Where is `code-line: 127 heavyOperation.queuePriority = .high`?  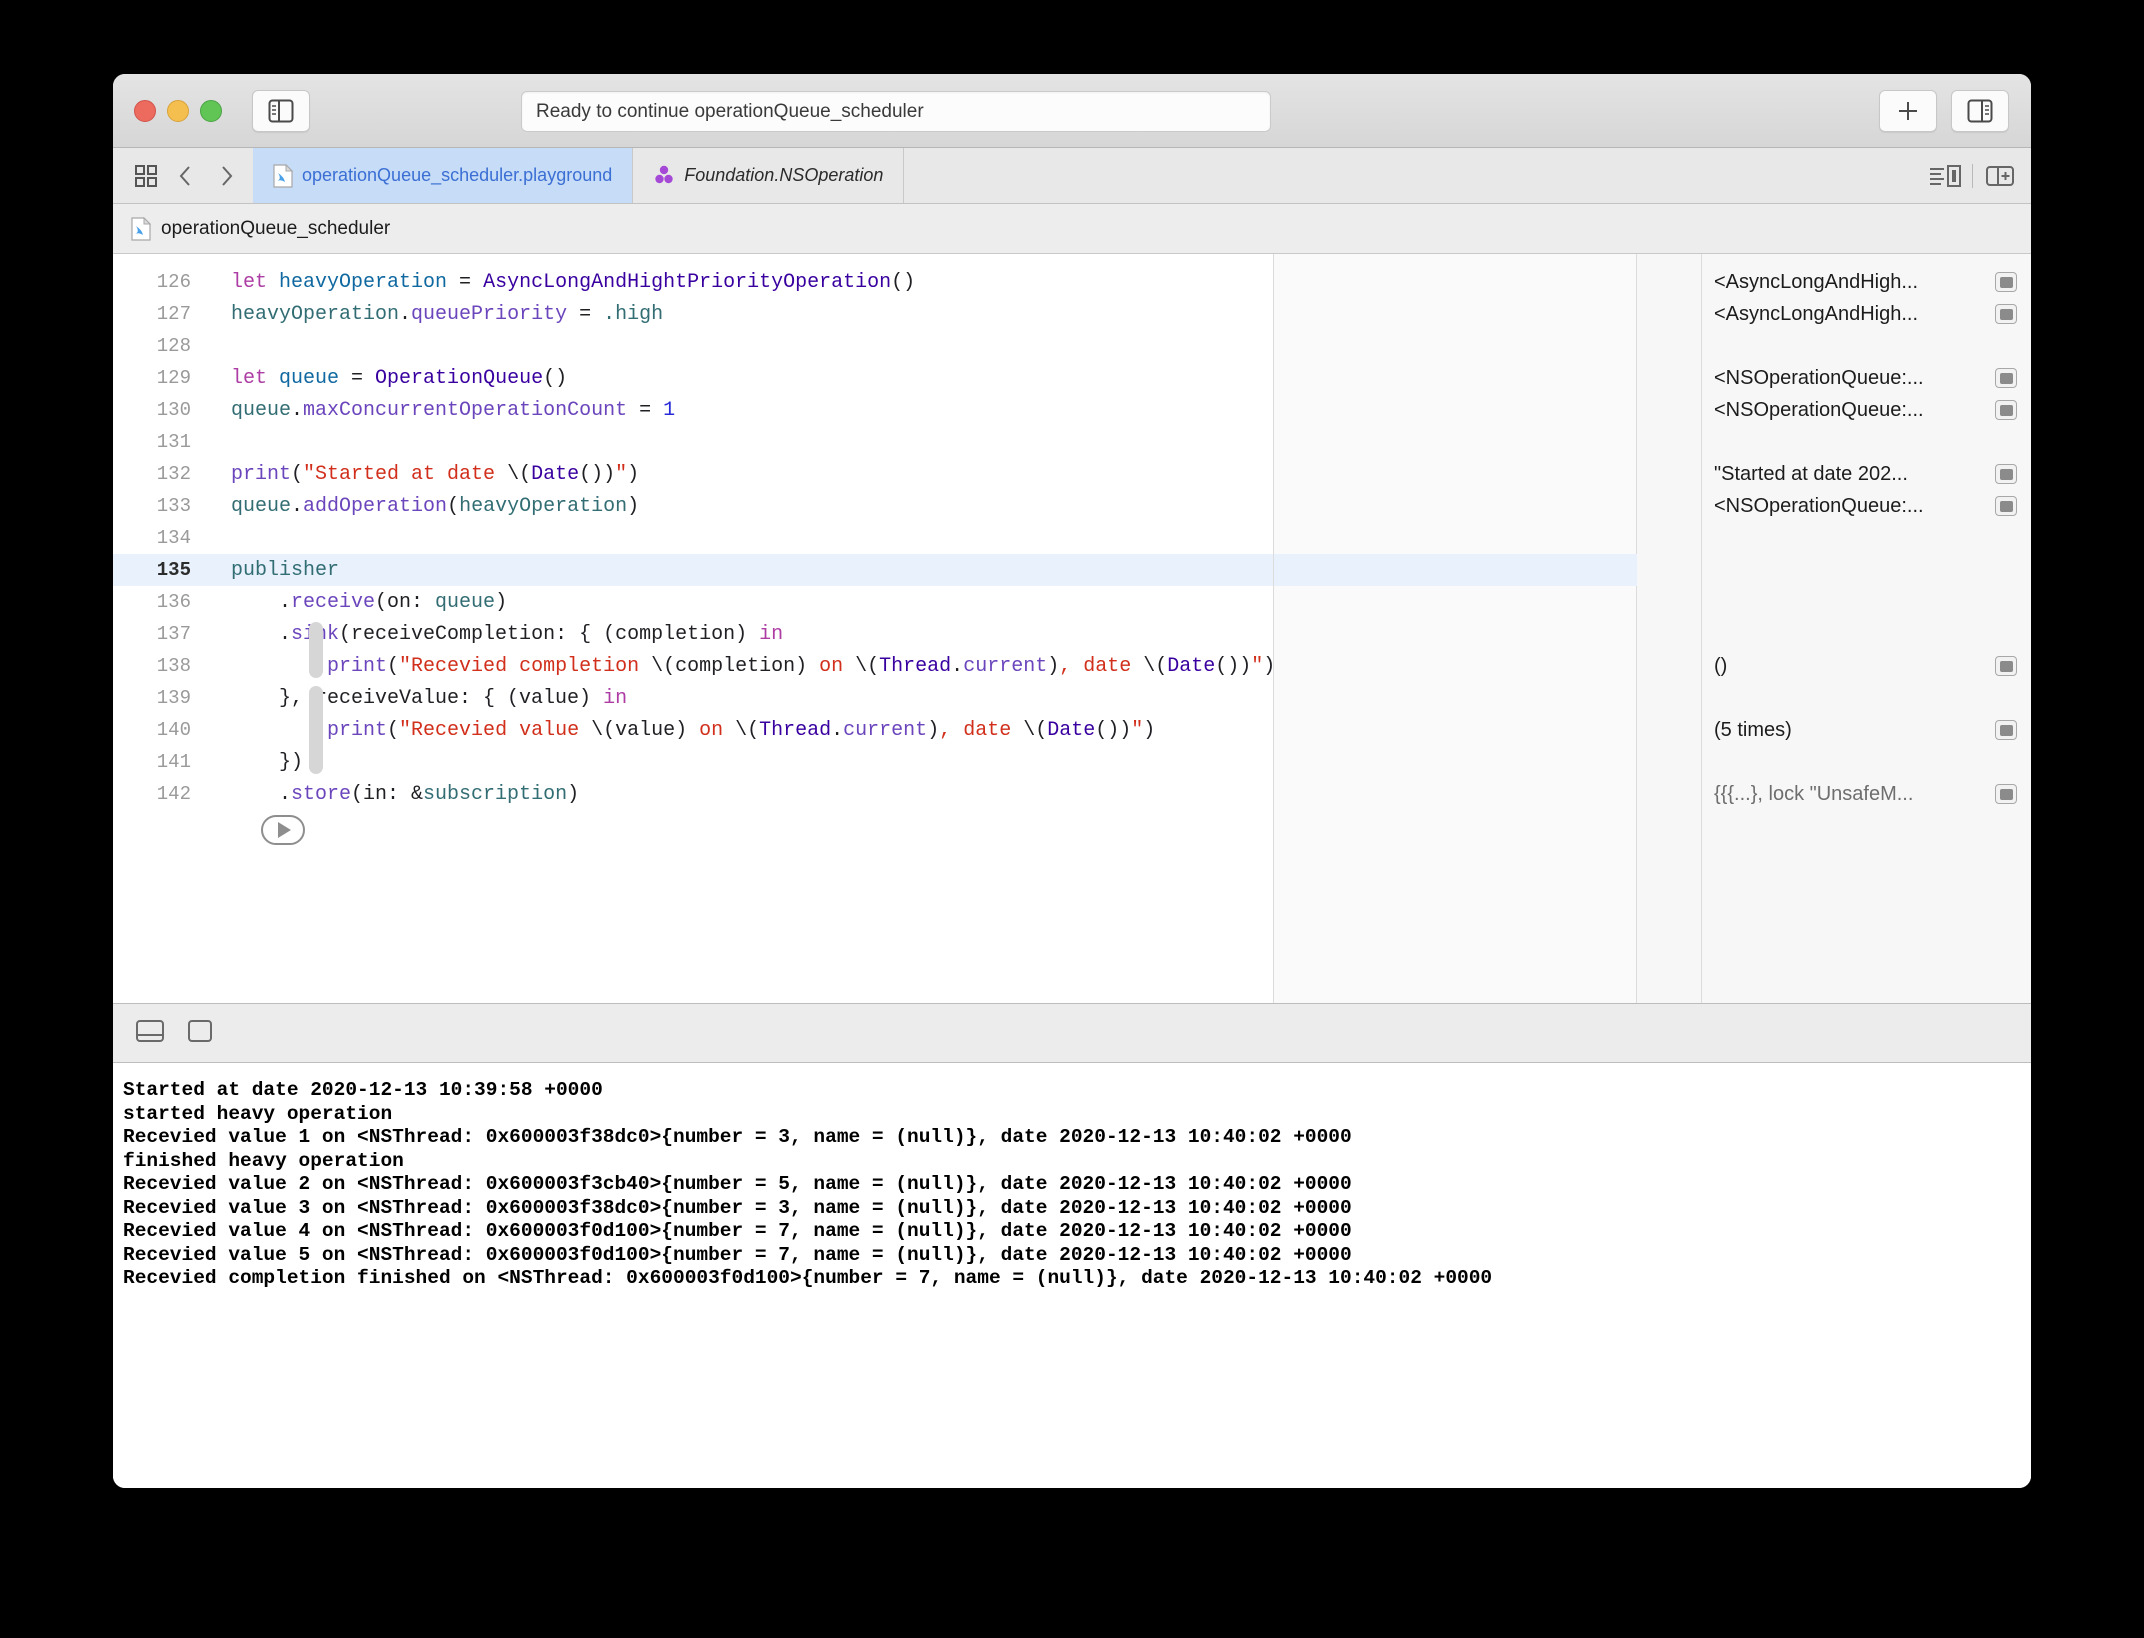 code-line: 127 heavyOperation.queuePriority = .high is located at coordinates (693, 314).